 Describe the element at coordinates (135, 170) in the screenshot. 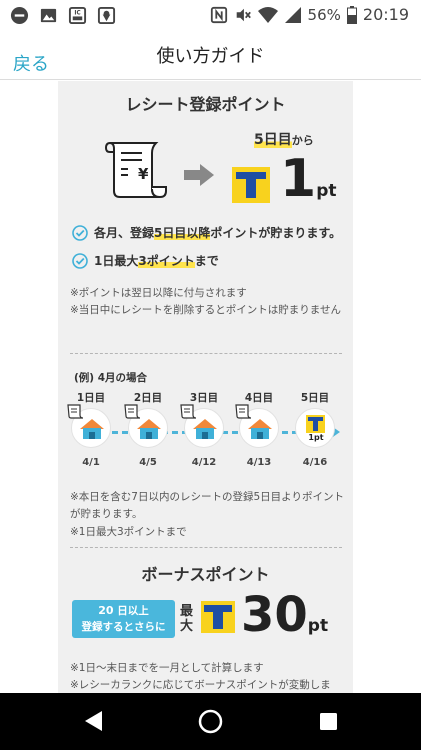

I see `receipt-icon: ¥` at that location.